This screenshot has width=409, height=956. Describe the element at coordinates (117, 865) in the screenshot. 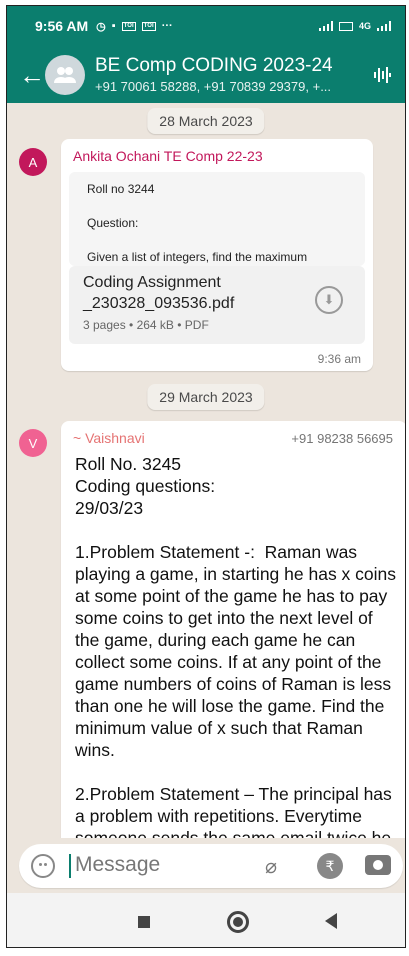

I see `message-input: Message` at that location.